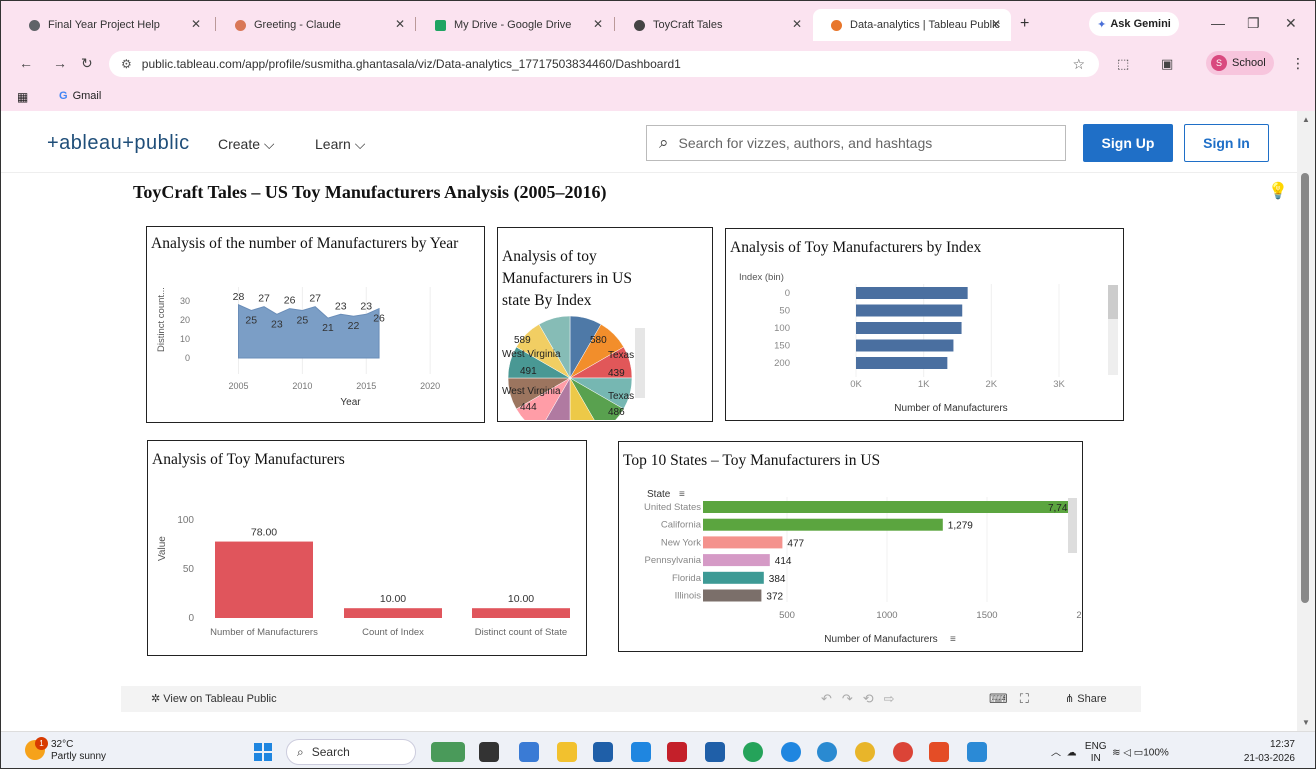 The image size is (1316, 769). I want to click on vscode-icon, so click(977, 752).